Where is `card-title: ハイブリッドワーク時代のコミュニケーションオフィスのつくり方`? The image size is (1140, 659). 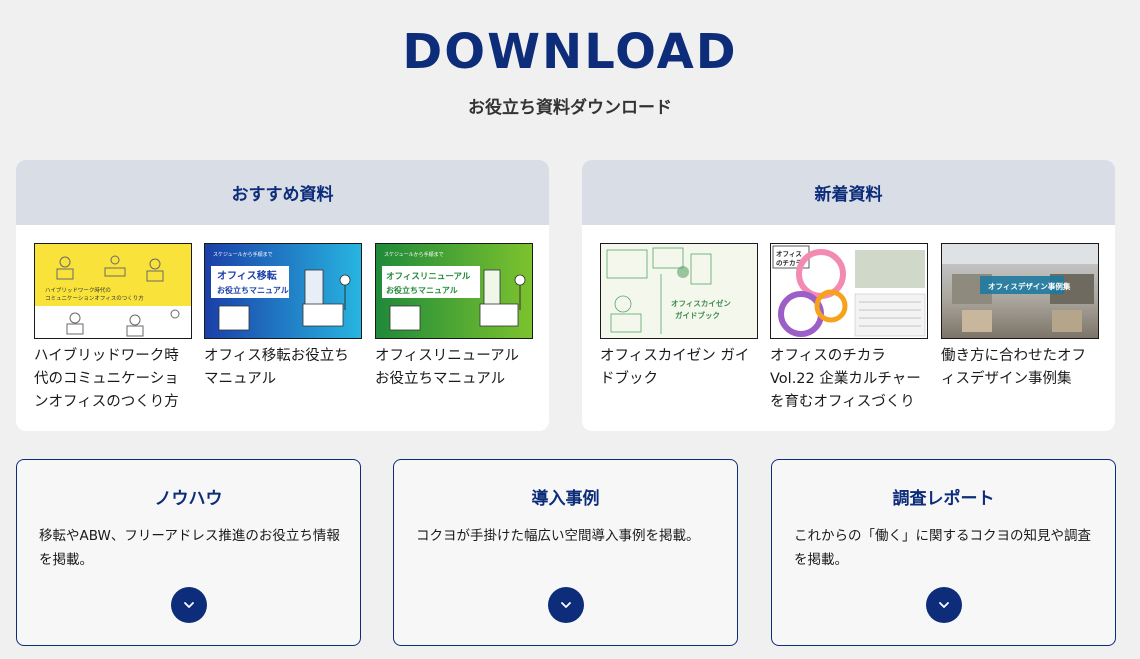 card-title: ハイブリッドワーク時代のコミュニケーションオフィスのつくり方 is located at coordinates (113, 379).